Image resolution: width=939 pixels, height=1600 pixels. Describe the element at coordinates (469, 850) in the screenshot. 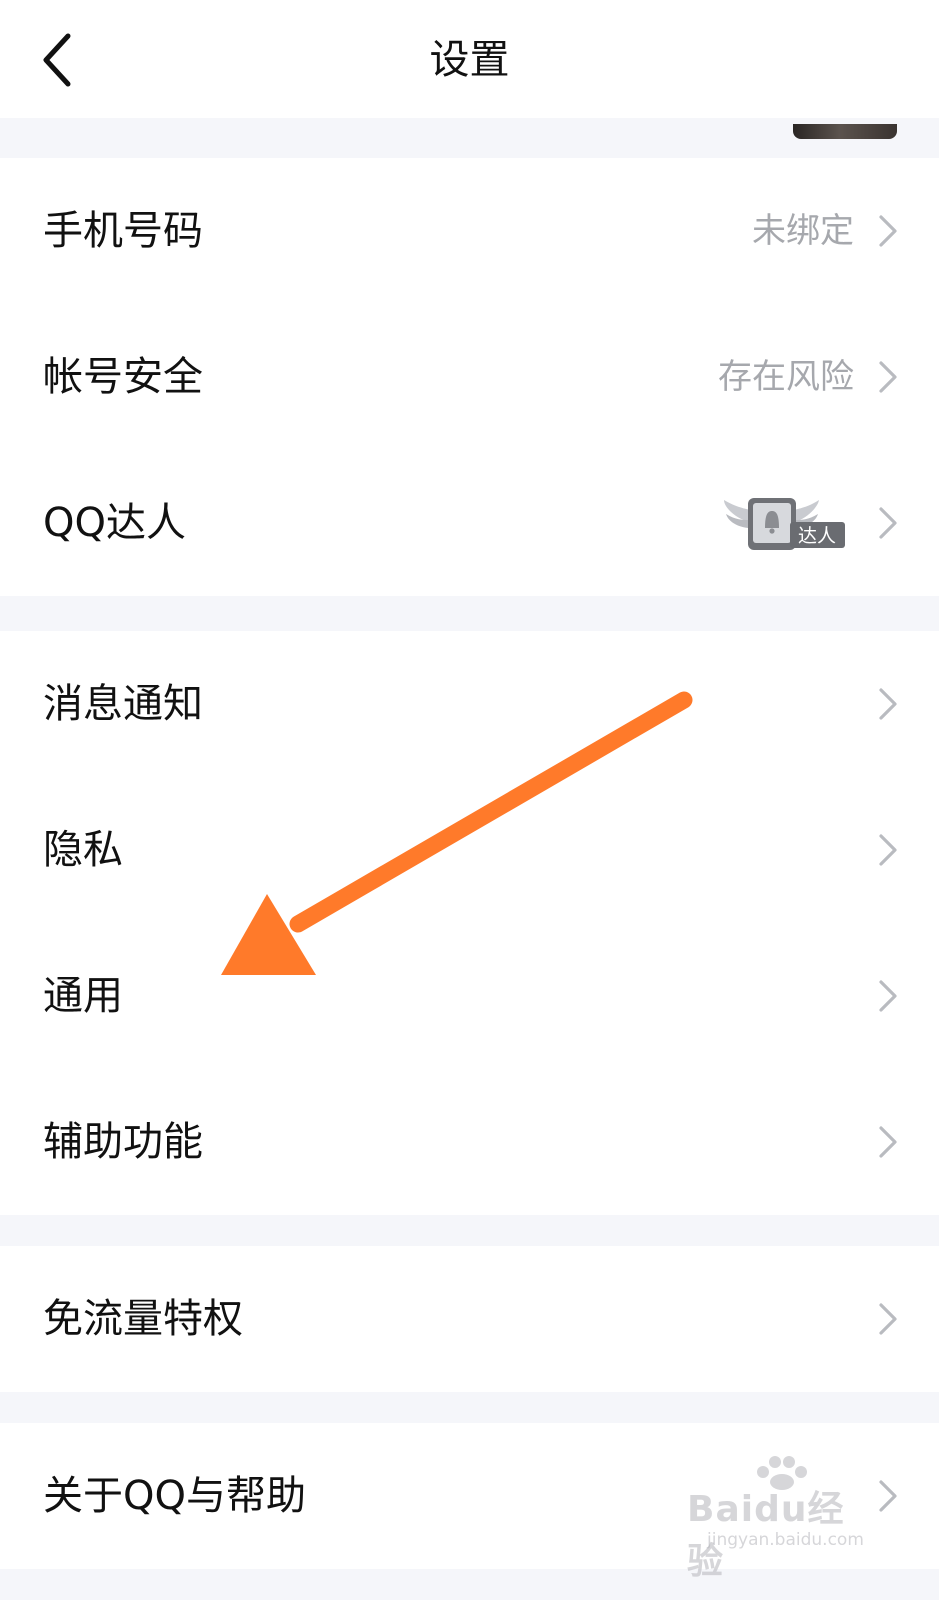

I see `privacy-row: 隐私` at that location.